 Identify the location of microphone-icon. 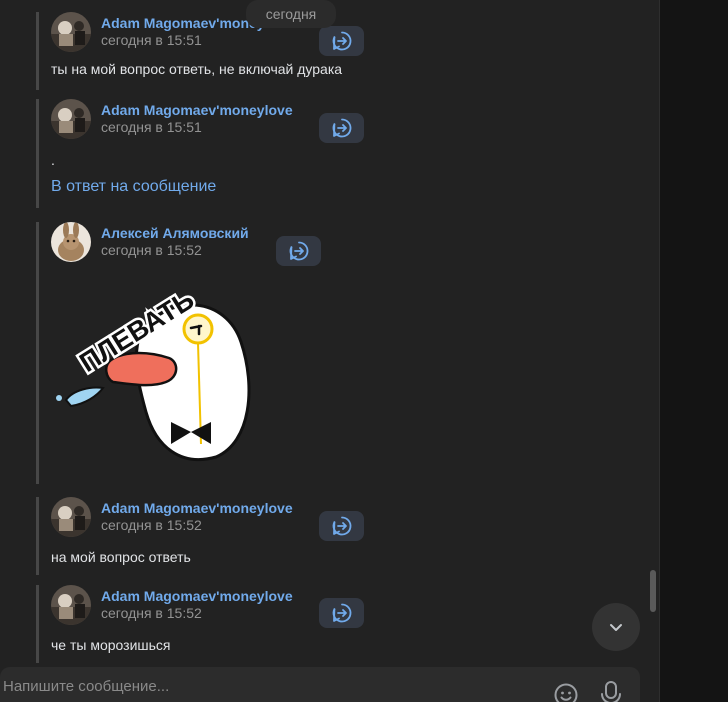
(611, 691).